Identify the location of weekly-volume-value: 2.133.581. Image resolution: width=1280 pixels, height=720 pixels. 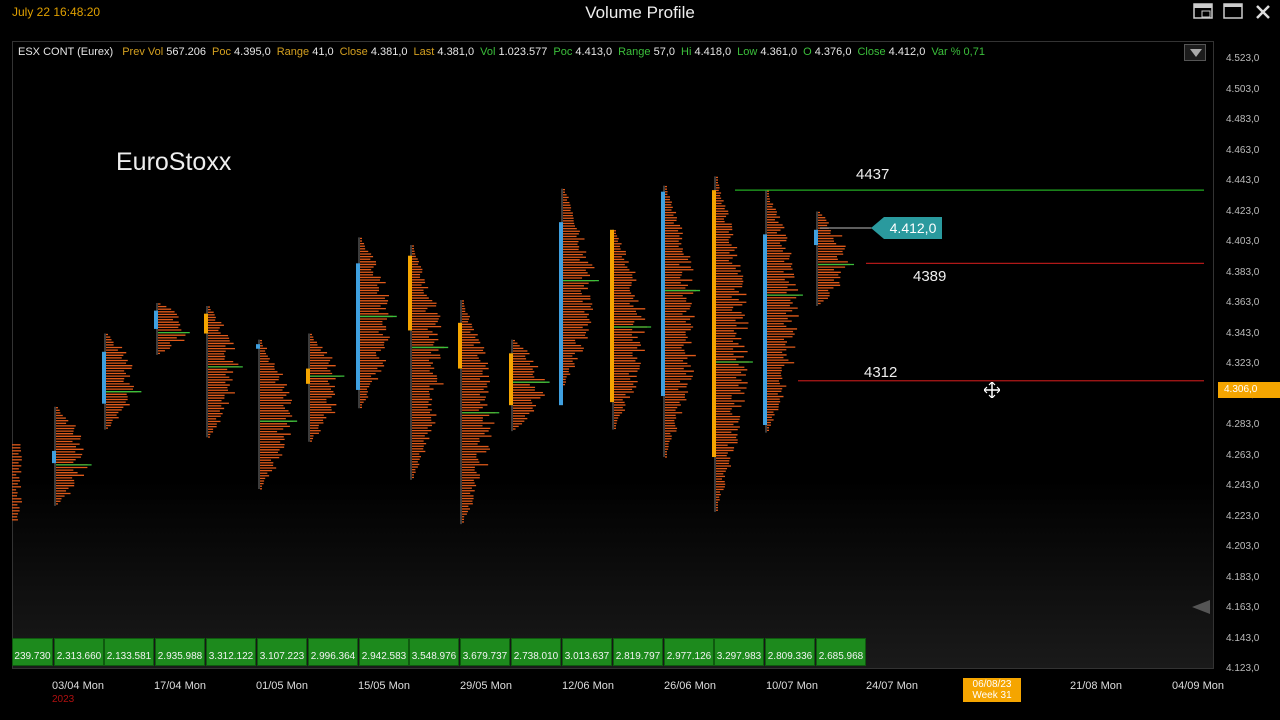
(129, 656).